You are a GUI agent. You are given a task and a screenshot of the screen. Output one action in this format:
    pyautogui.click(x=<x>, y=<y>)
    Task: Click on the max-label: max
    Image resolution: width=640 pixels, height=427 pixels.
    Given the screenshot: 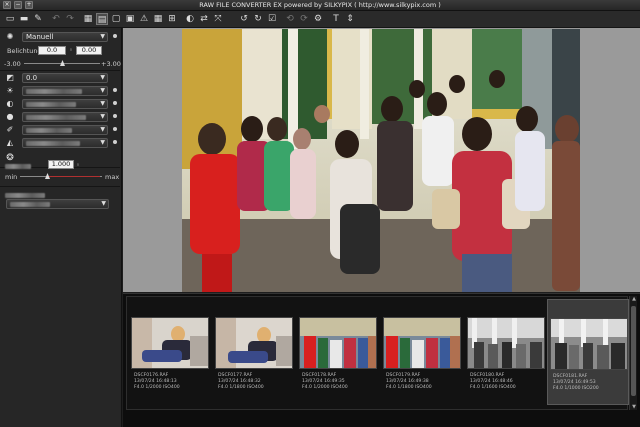 What is the action you would take?
    pyautogui.click(x=112, y=177)
    